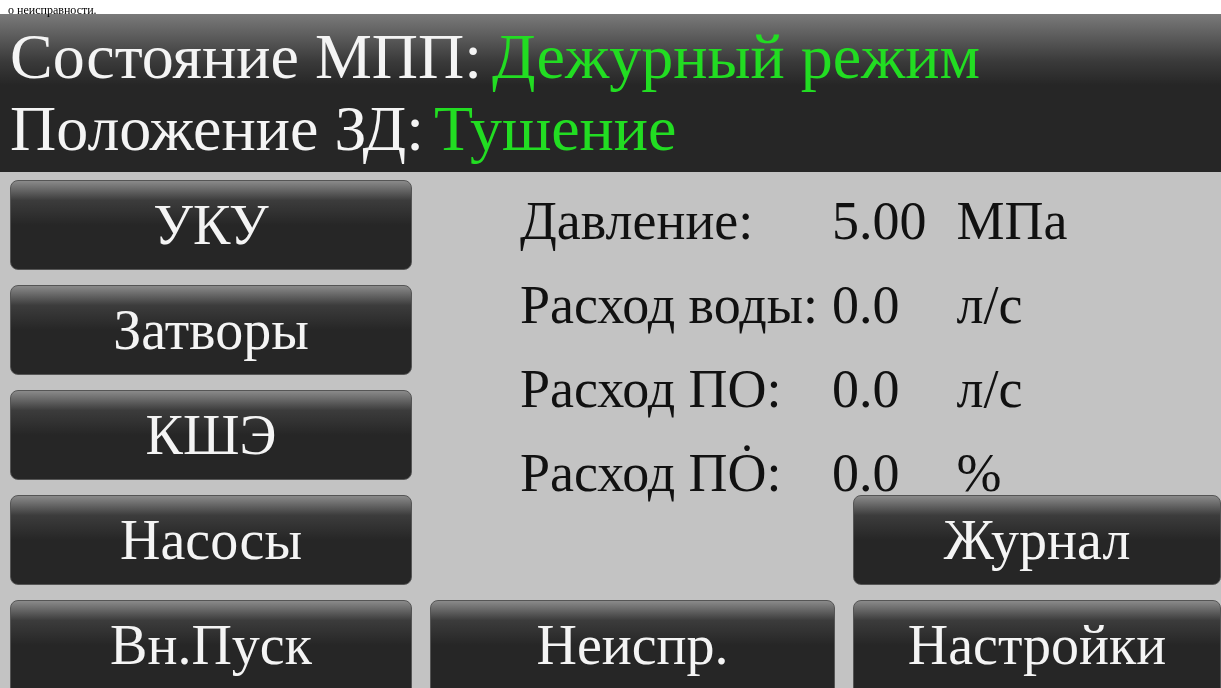 The width and height of the screenshot is (1221, 688). I want to click on status-label: Положение ЗД:, so click(217, 128).